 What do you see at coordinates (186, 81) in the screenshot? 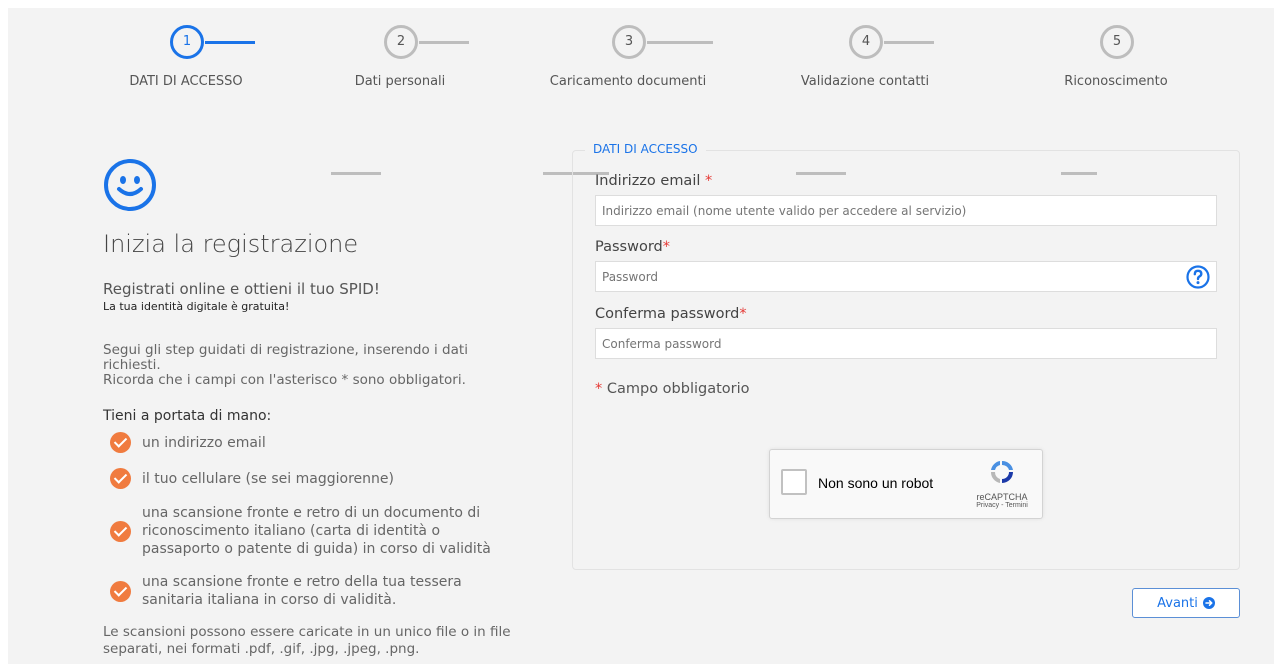
I see `step-label: DATI DI ACCESSO` at bounding box center [186, 81].